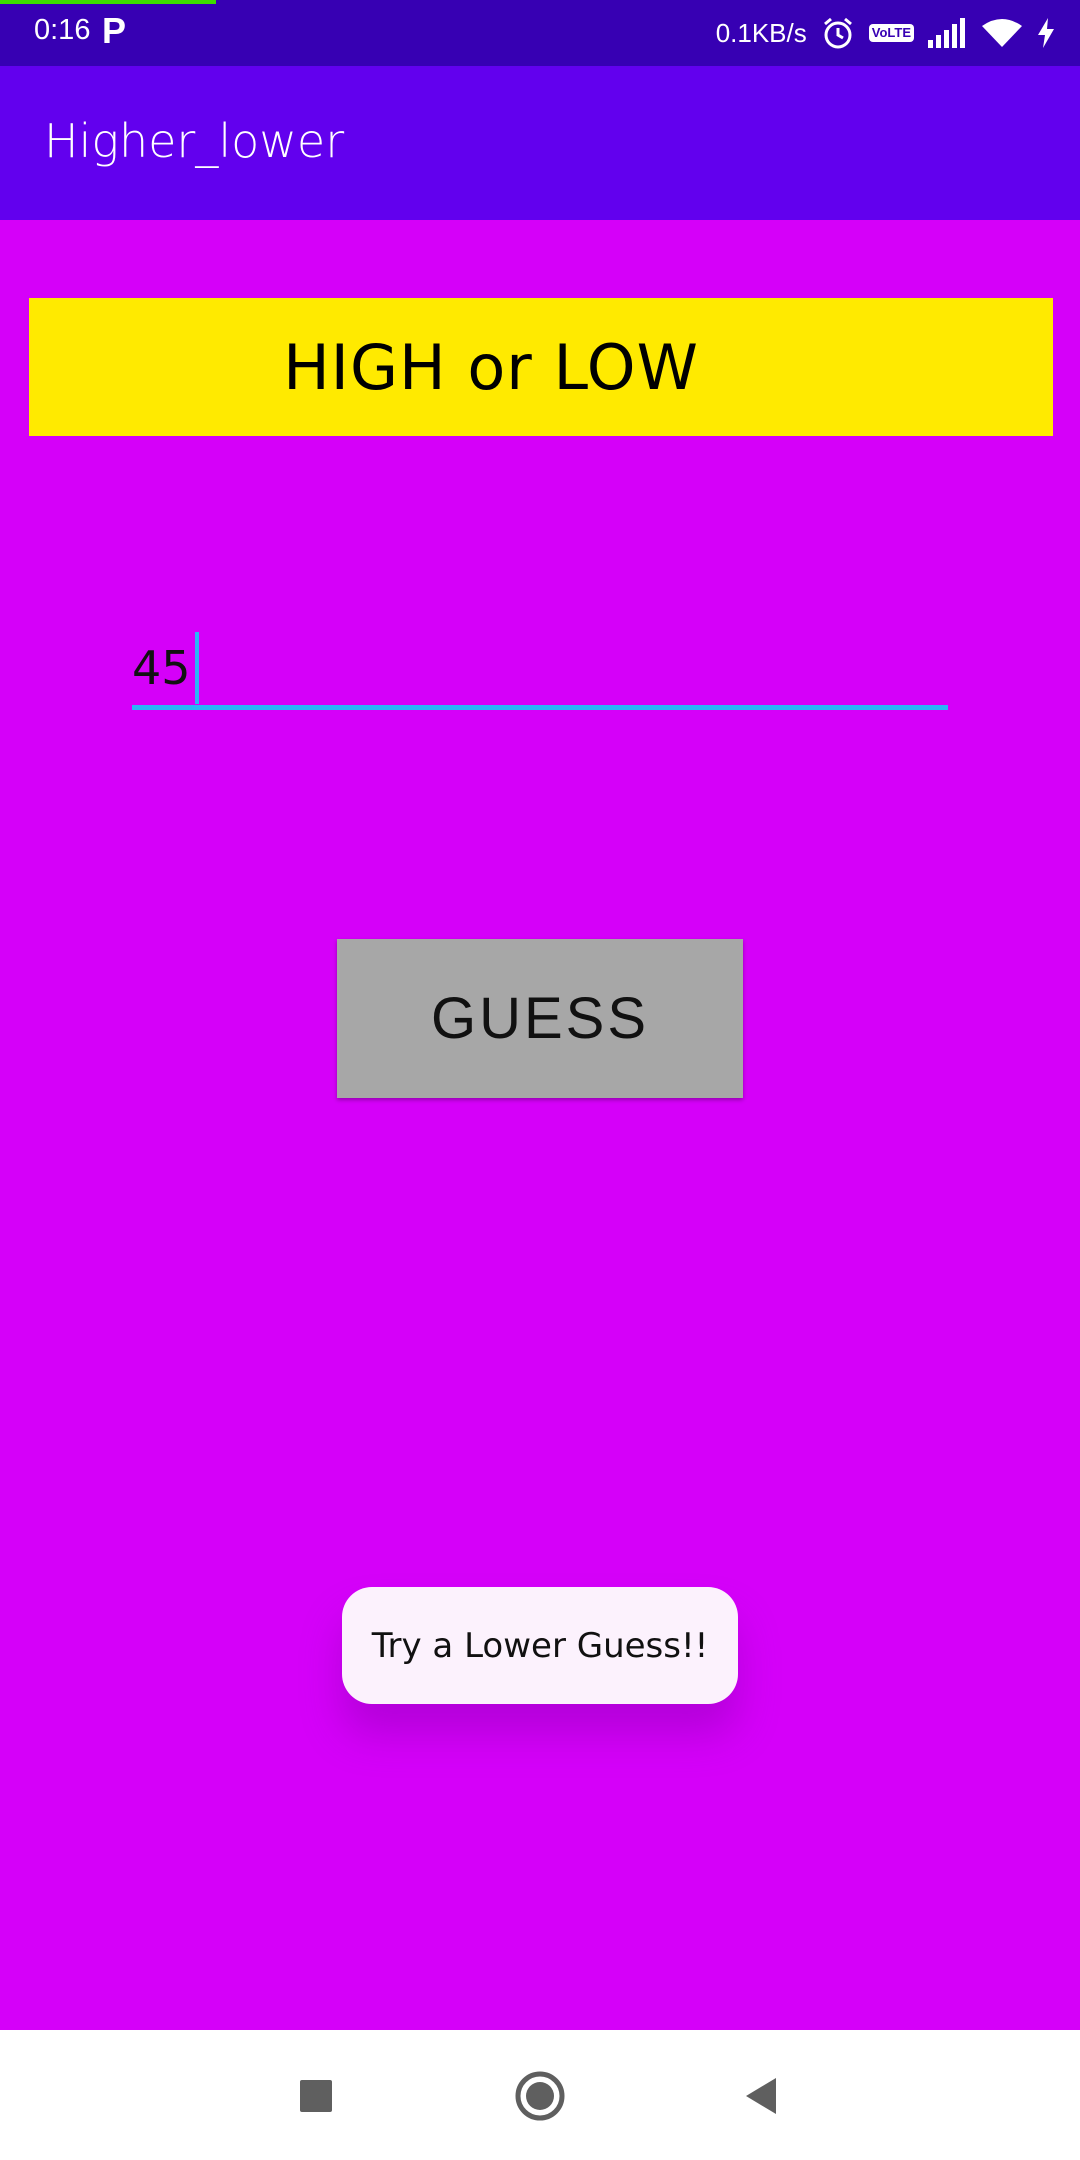 This screenshot has width=1080, height=2160. What do you see at coordinates (114, 30) in the screenshot?
I see `notification-p-icon: P` at bounding box center [114, 30].